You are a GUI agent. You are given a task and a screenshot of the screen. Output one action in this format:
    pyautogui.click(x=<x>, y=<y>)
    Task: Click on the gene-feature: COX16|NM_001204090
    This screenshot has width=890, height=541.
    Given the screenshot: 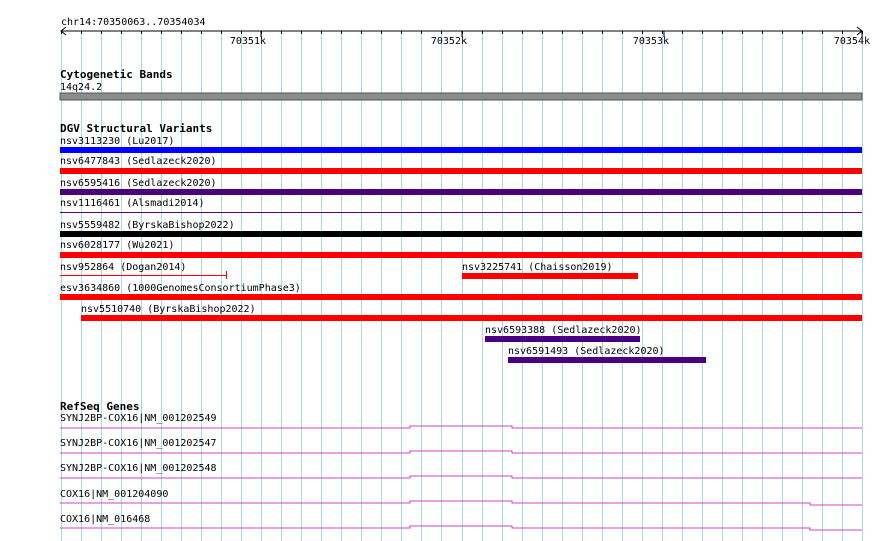 What is the action you would take?
    pyautogui.click(x=461, y=497)
    